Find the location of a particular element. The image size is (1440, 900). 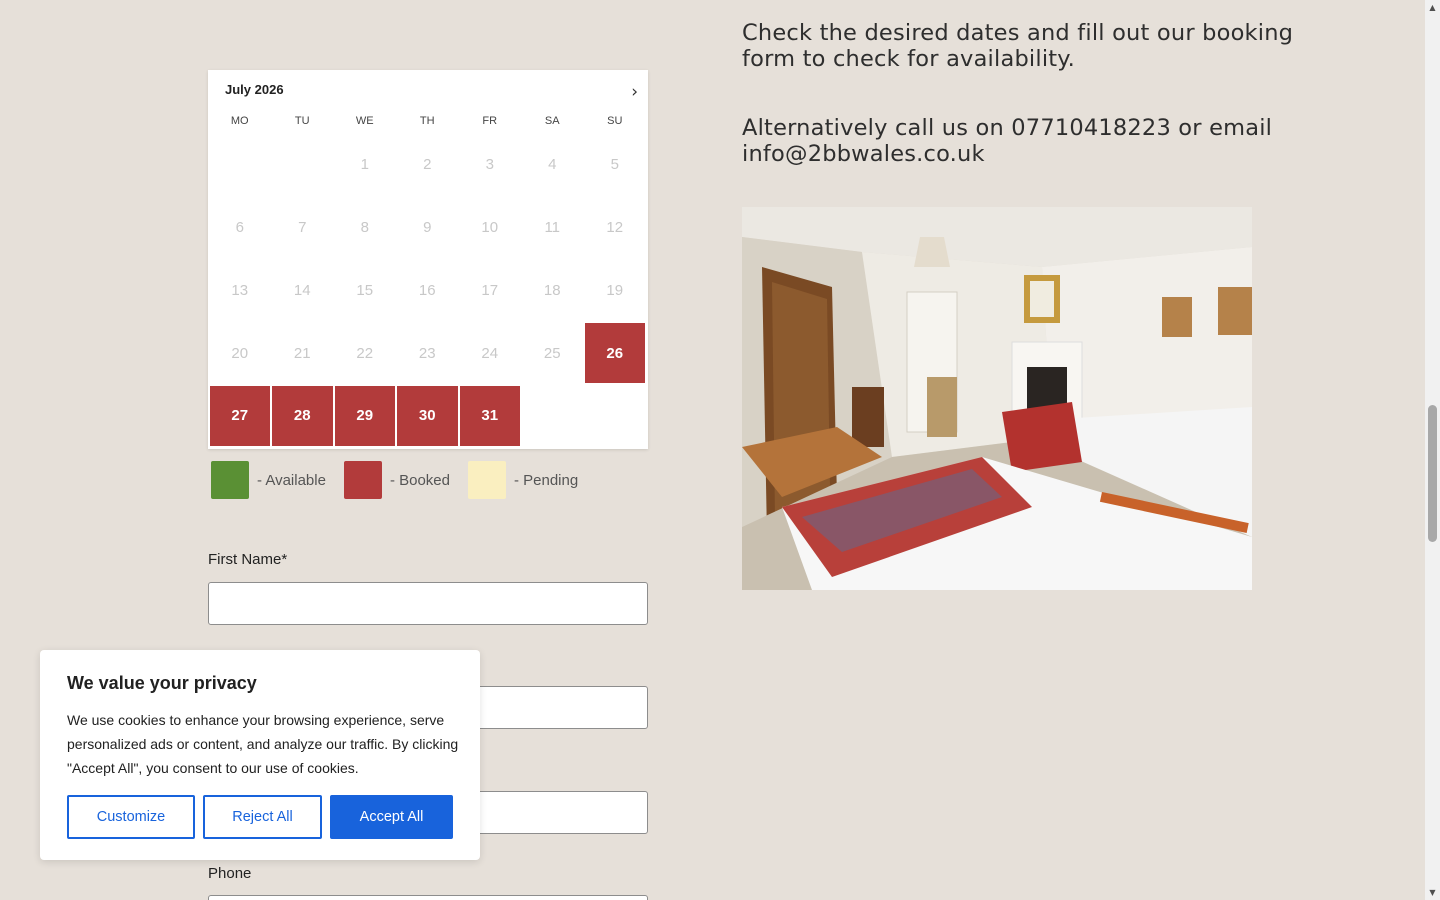

legend-pending: - Pending is located at coordinates (523, 480).